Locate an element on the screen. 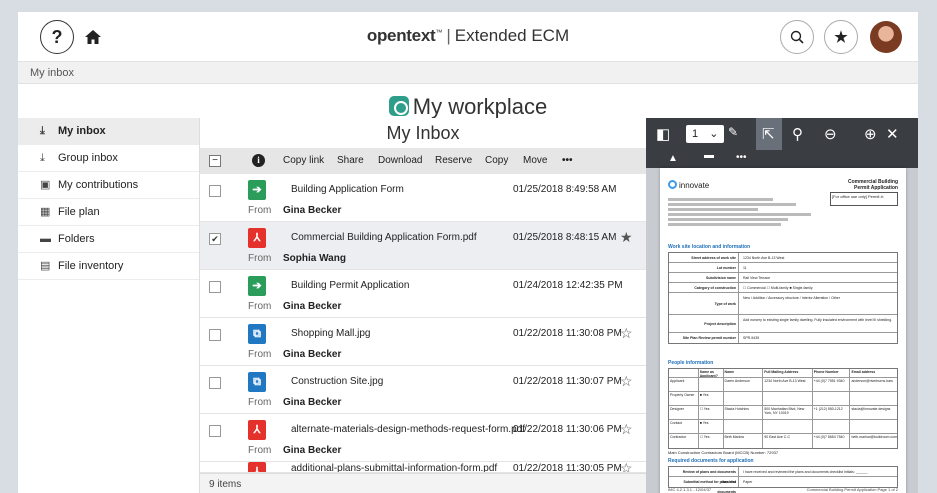  table-row: Property Owner ■ Yes is located at coordinates (783, 399).